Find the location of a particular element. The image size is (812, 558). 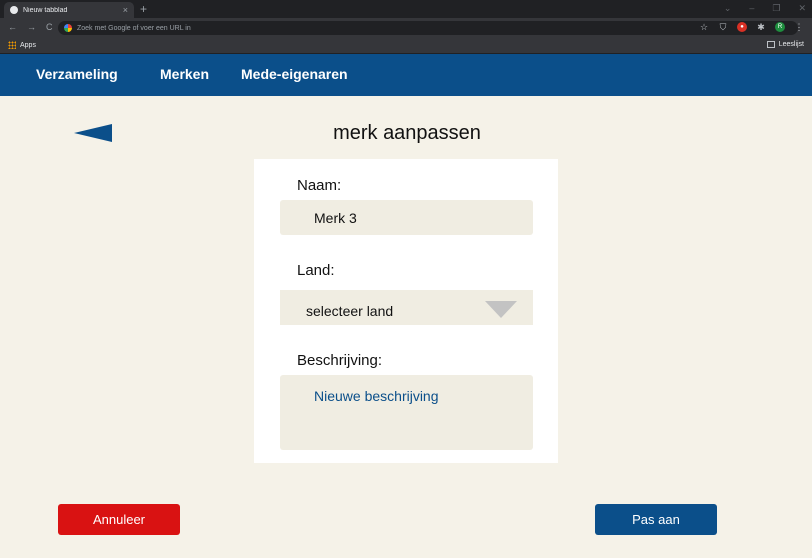

country-label: Land: is located at coordinates (316, 270).